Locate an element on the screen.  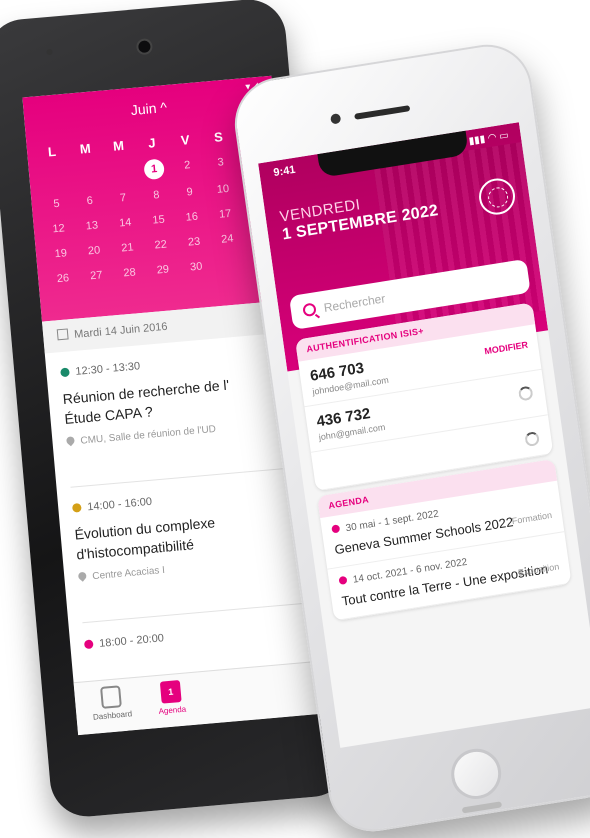
event-time: 18:00 - 20:00 is located at coordinates (201, 635).